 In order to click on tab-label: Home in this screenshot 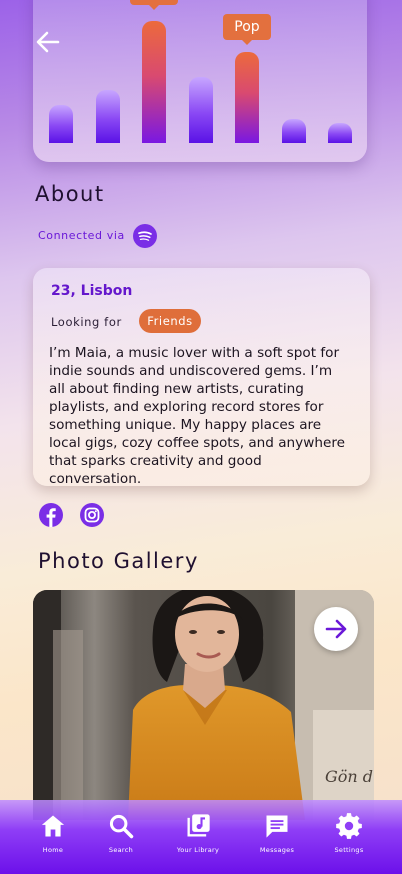, I will do `click(53, 850)`.